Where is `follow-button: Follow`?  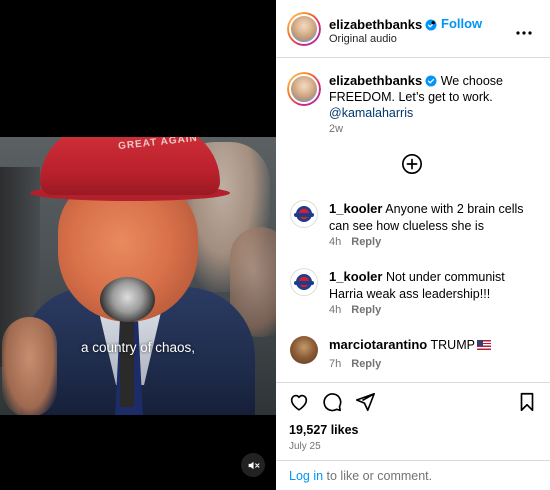 follow-button: Follow is located at coordinates (461, 23).